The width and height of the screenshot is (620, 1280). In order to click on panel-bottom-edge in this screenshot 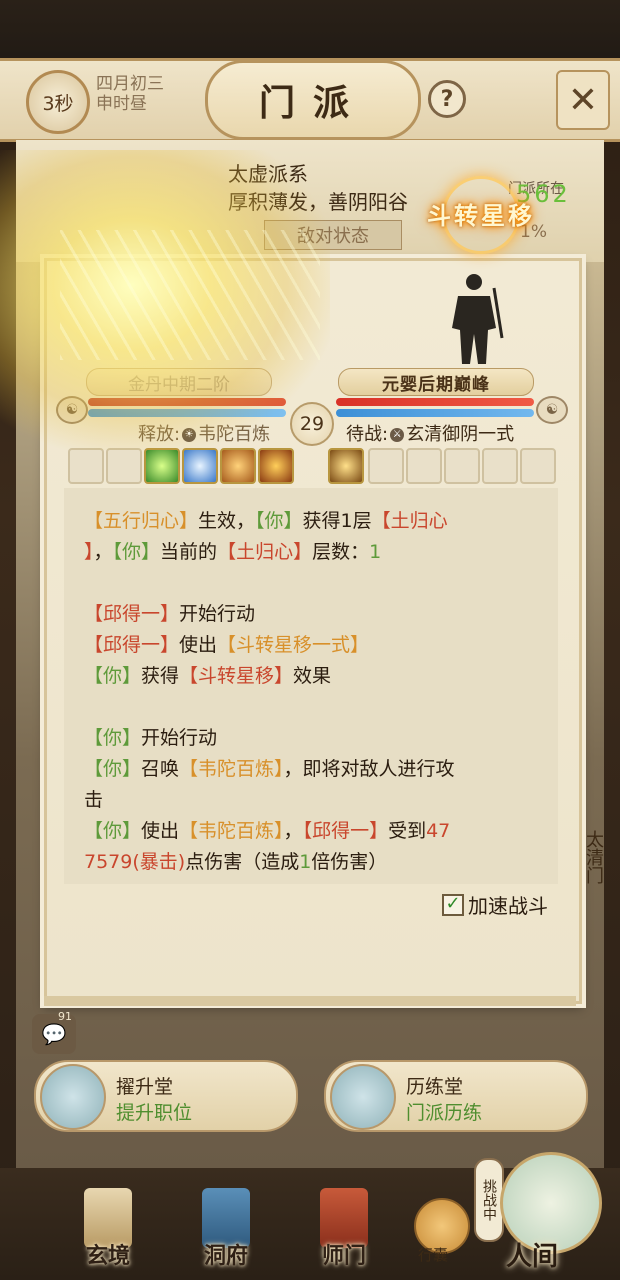, I will do `click(310, 1001)`.